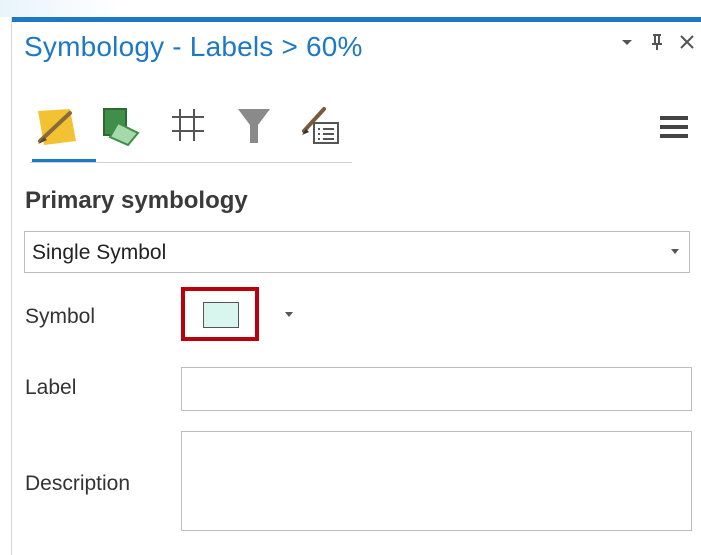  What do you see at coordinates (60, 316) in the screenshot?
I see `symbol-label: Symbol` at bounding box center [60, 316].